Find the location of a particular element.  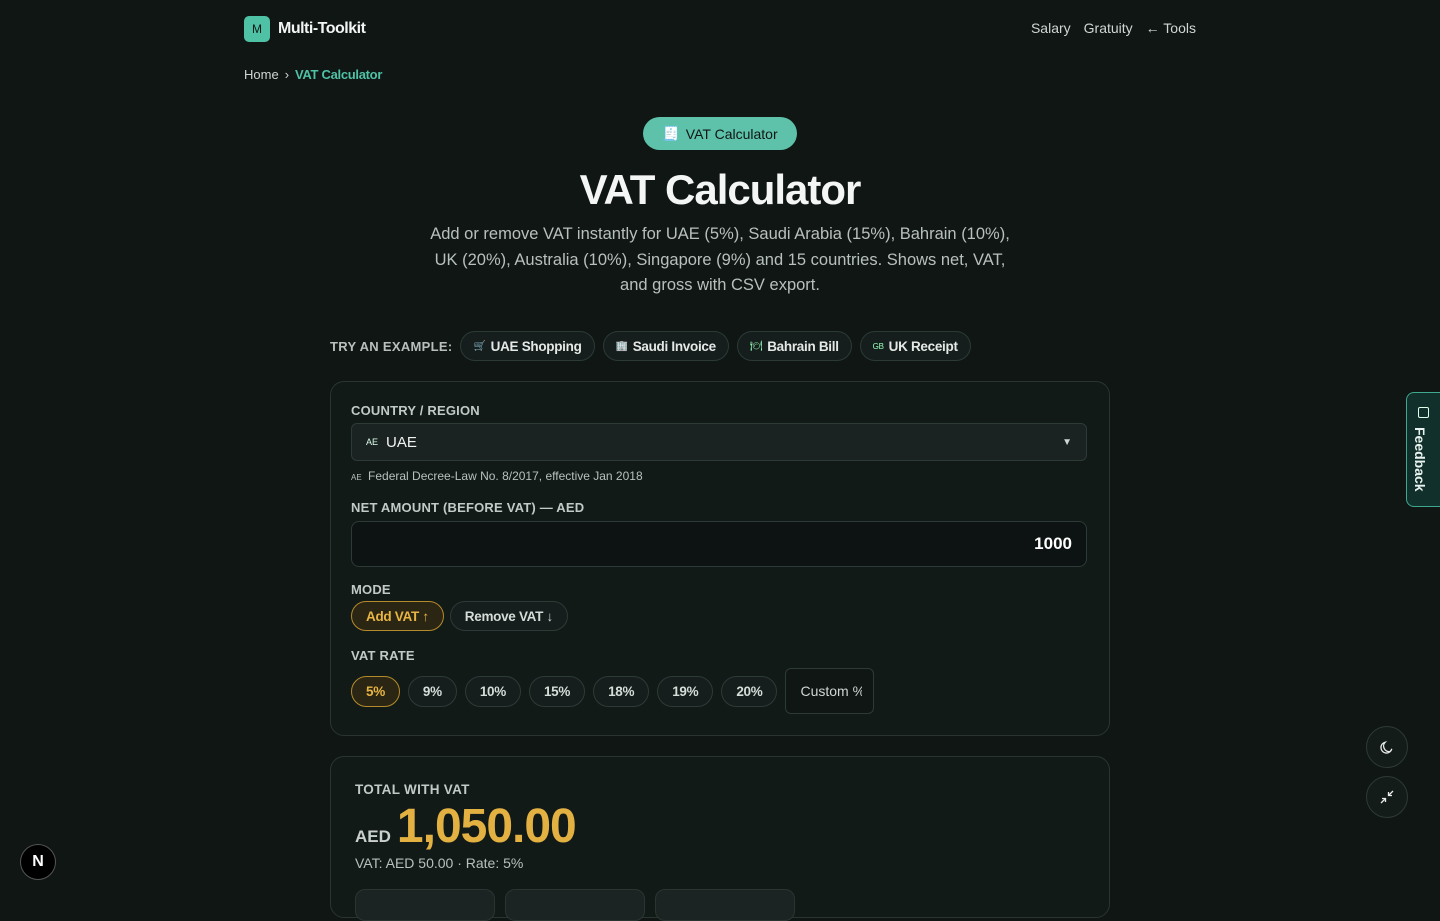

rate-20-button: 20% is located at coordinates (749, 691).